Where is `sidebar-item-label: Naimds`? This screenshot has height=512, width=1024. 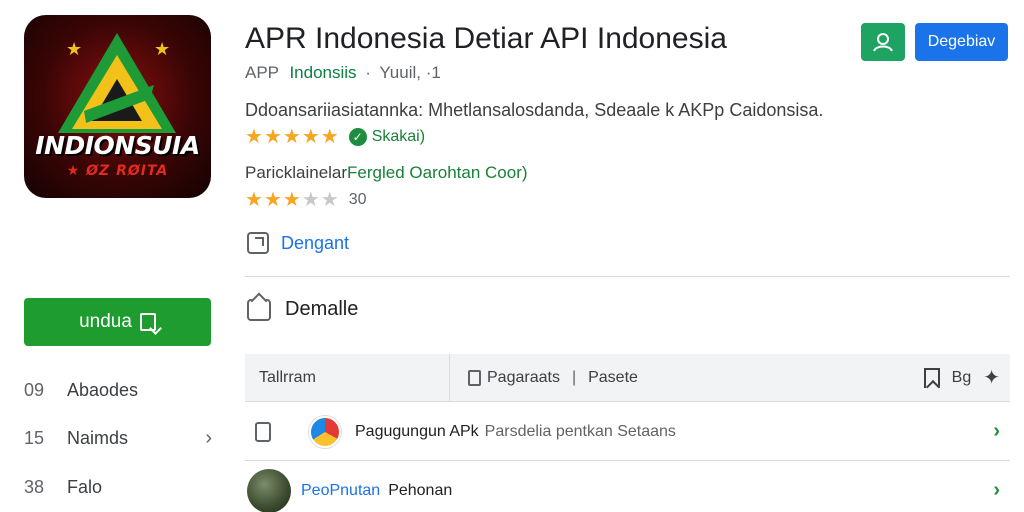 sidebar-item-label: Naimds is located at coordinates (98, 437).